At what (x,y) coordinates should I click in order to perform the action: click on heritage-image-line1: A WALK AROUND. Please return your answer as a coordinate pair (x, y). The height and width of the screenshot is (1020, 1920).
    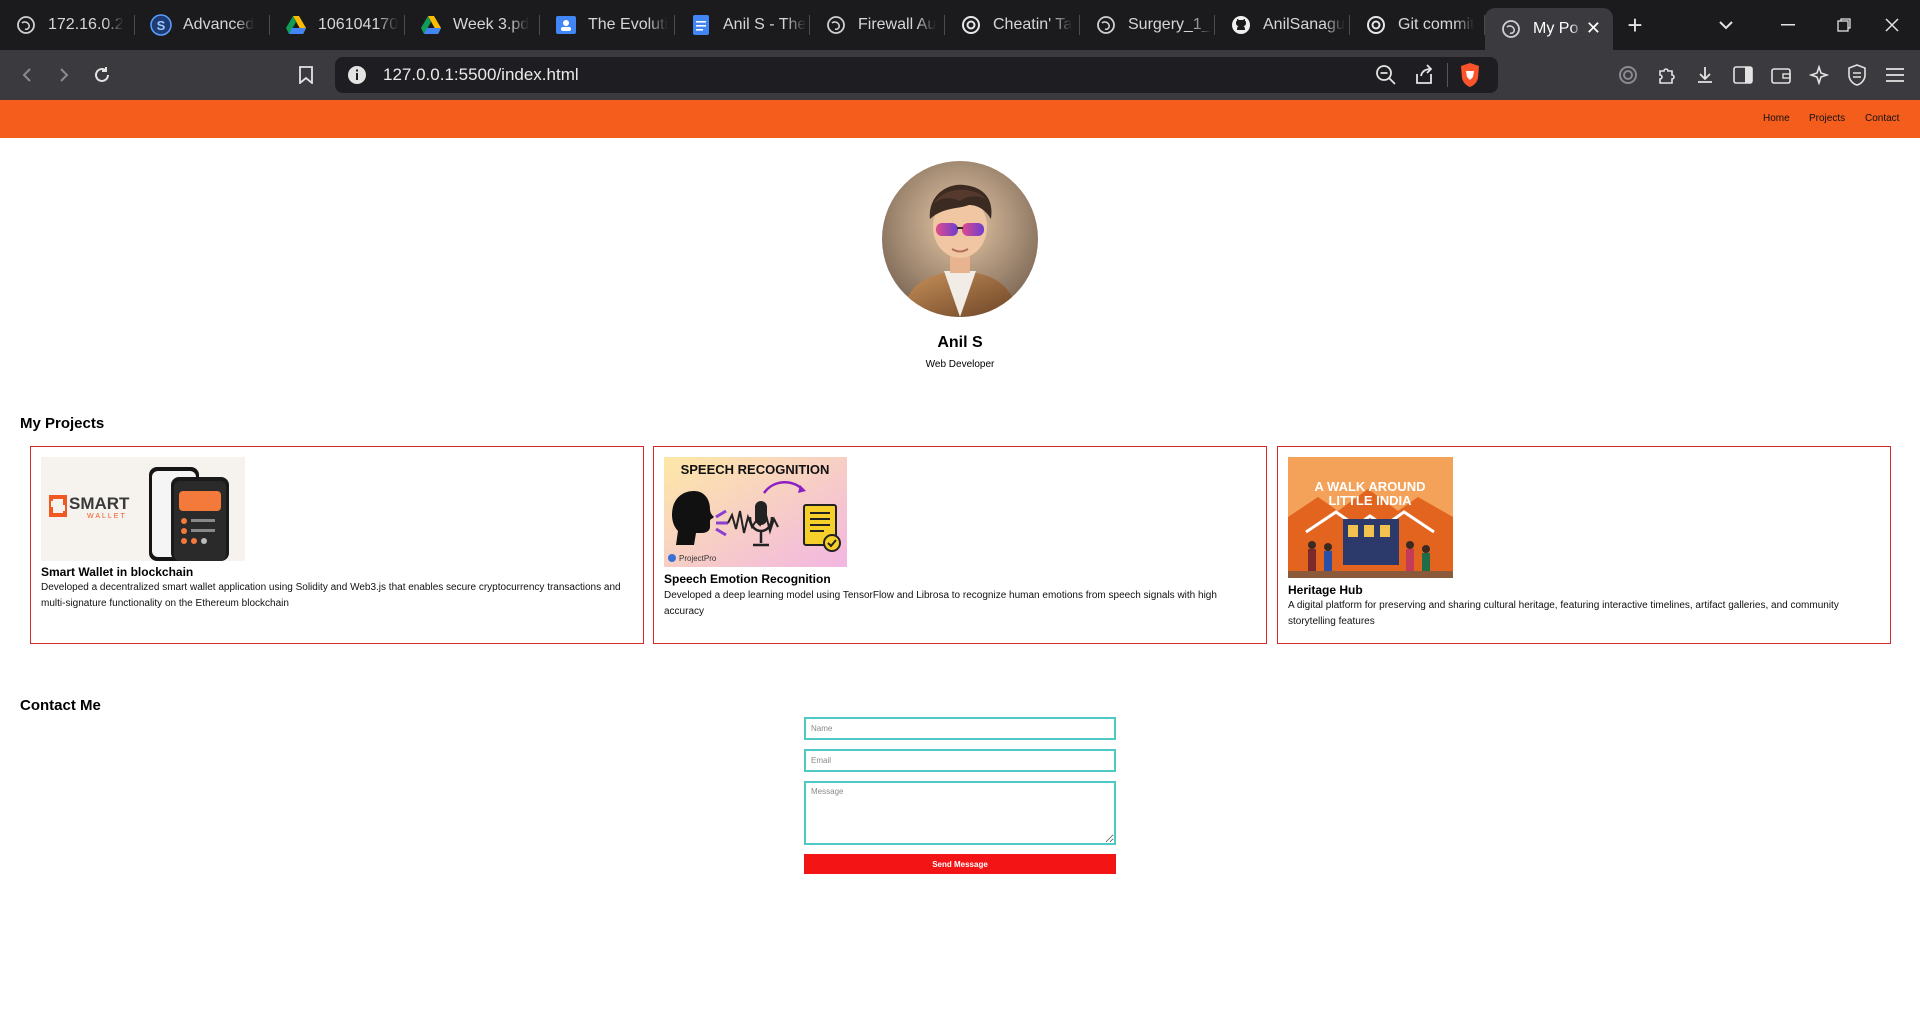
    Looking at the image, I should click on (1370, 486).